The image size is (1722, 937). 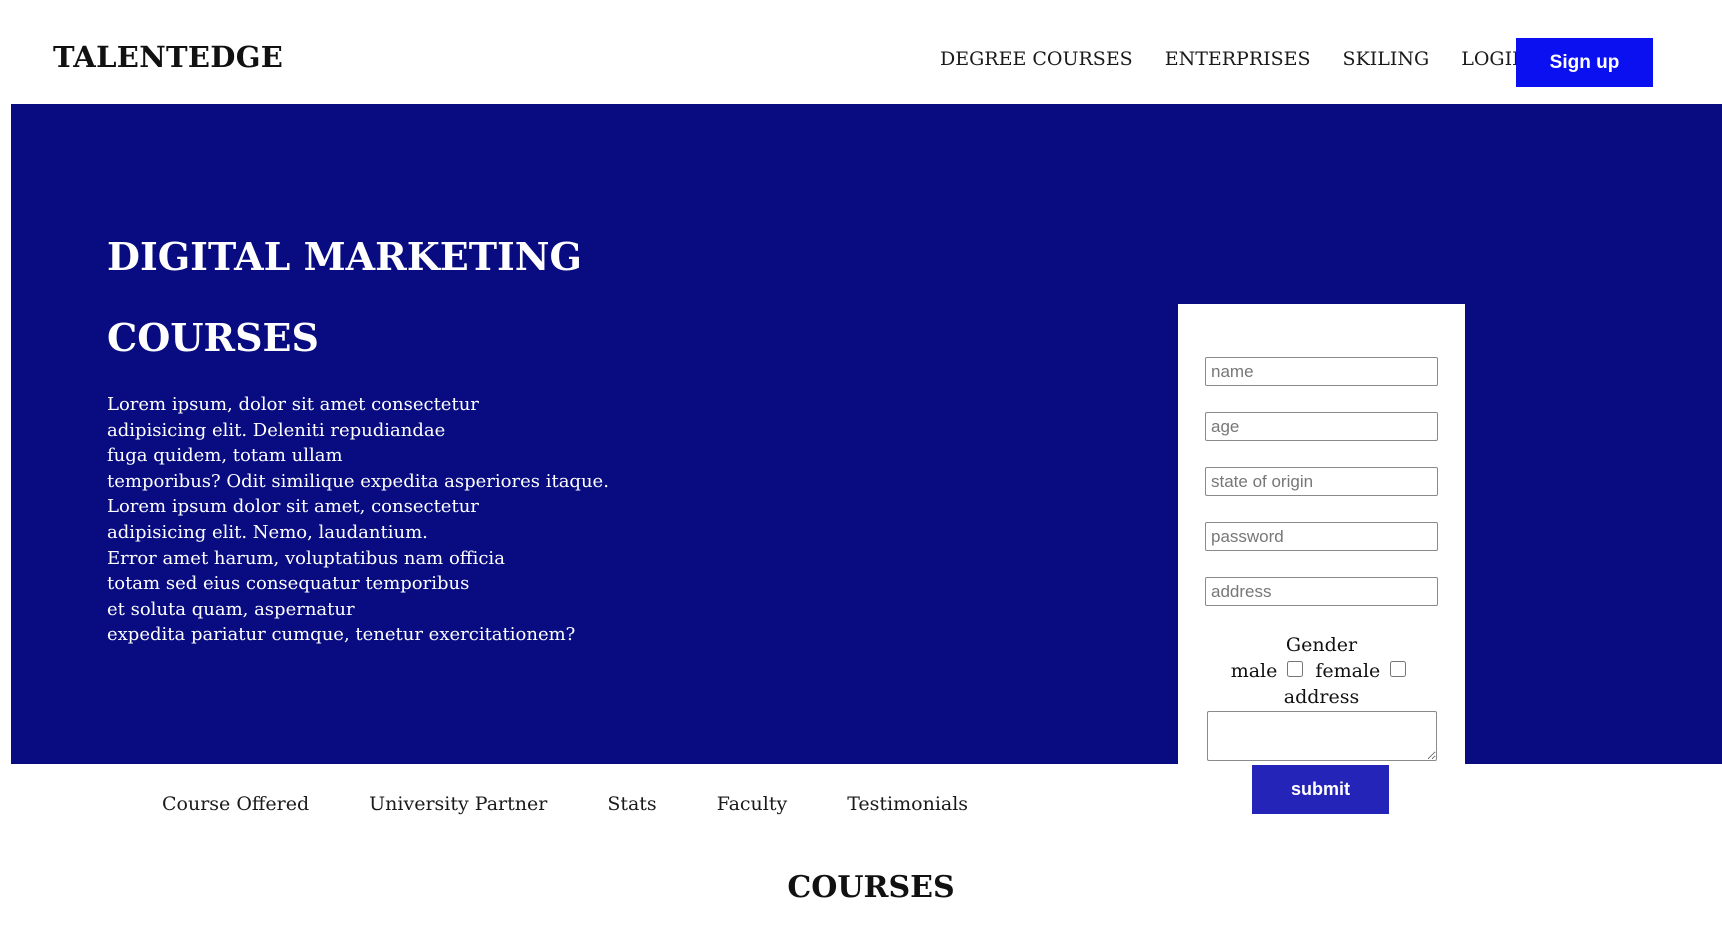 I want to click on site-logo: TALENTEDGE, so click(x=168, y=57).